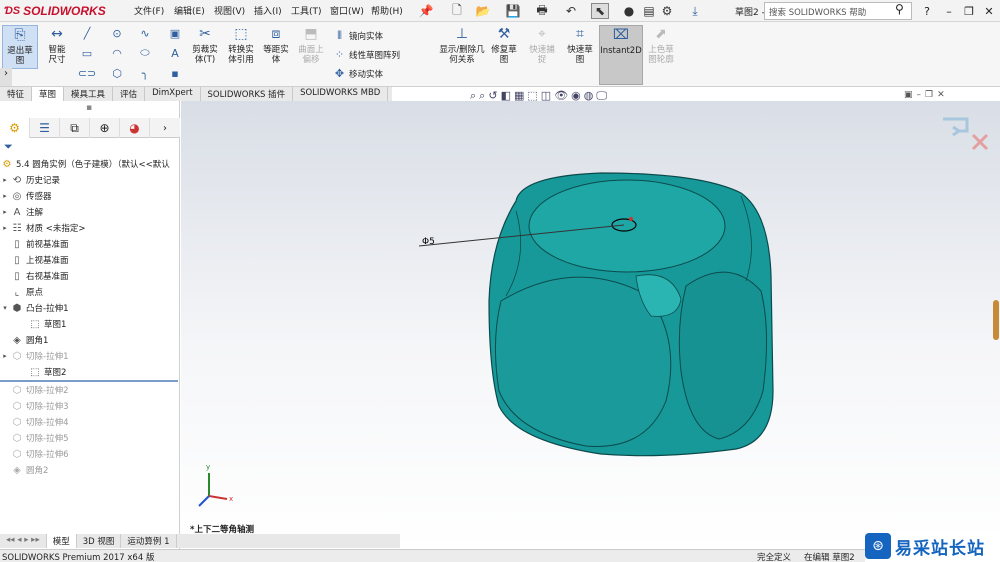  I want to click on instant2d-button: ⌧ Instant2D, so click(621, 55).